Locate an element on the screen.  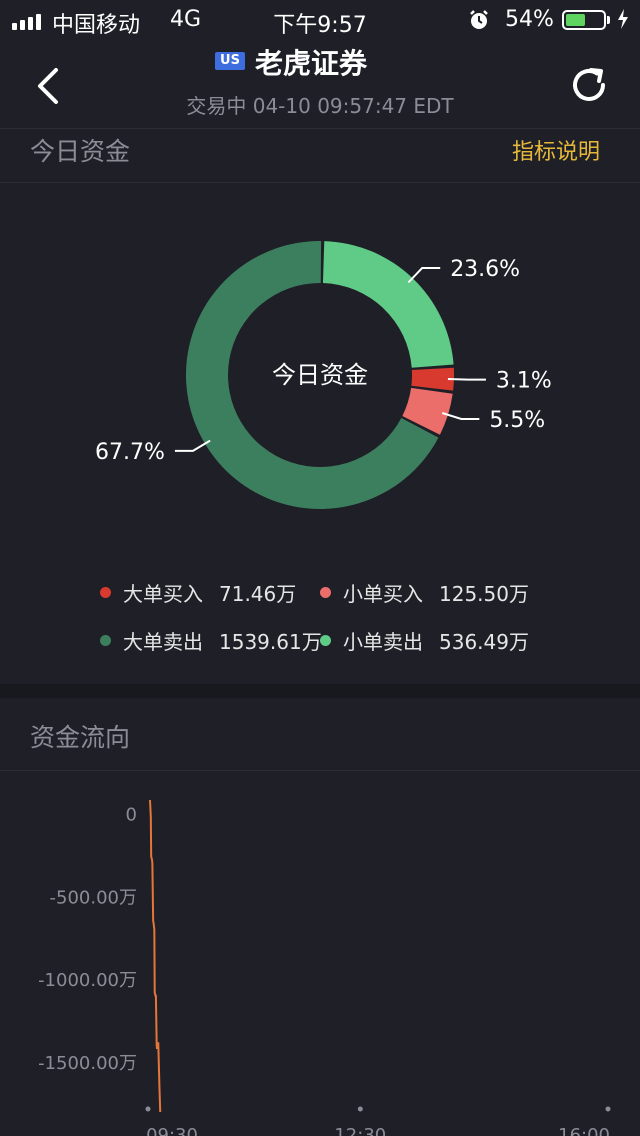
legend-label: 小单卖出 is located at coordinates (383, 642).